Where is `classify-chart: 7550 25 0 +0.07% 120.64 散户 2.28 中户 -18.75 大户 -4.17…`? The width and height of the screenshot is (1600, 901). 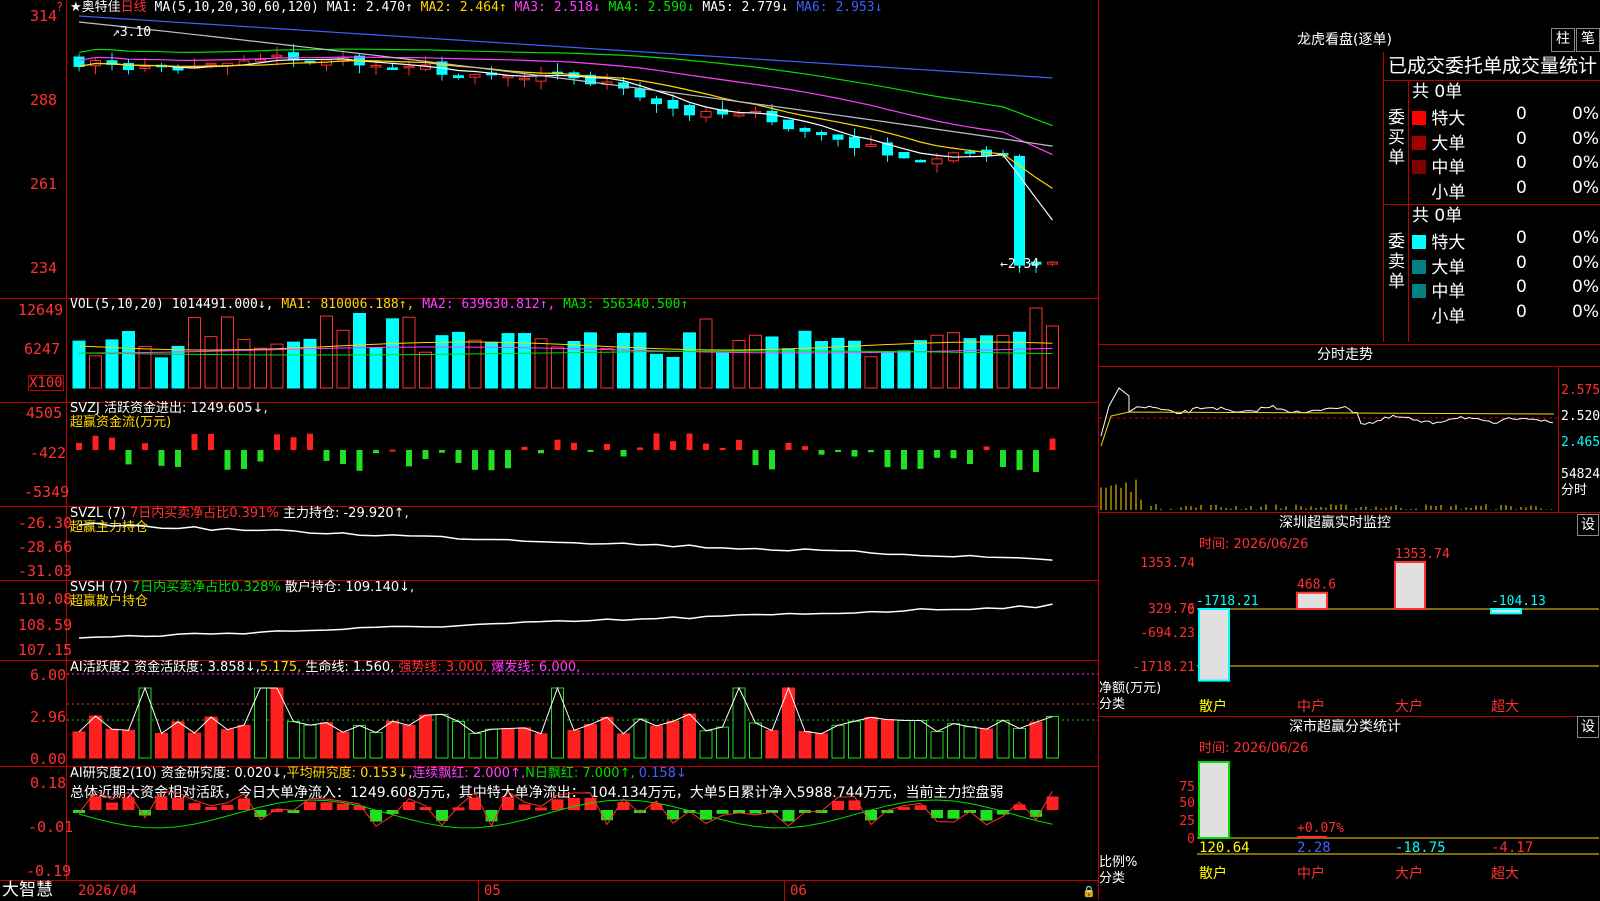
classify-chart: 7550 25 0 +0.07% 120.64 散户 2.28 中户 -18.75 大户 -4.17… is located at coordinates (1389, 821).